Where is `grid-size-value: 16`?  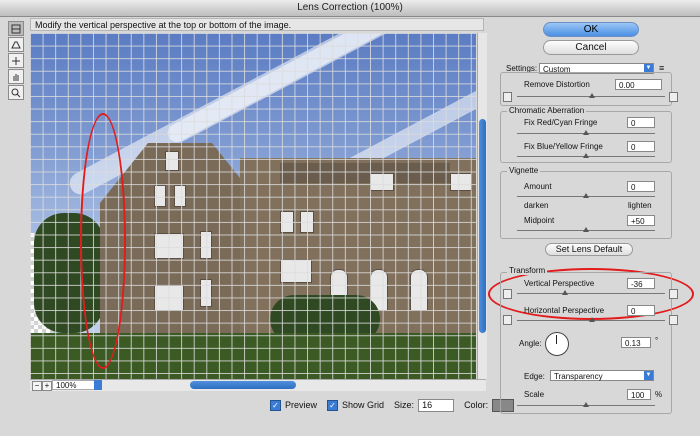
grid-size-value: 16 is located at coordinates (427, 404).